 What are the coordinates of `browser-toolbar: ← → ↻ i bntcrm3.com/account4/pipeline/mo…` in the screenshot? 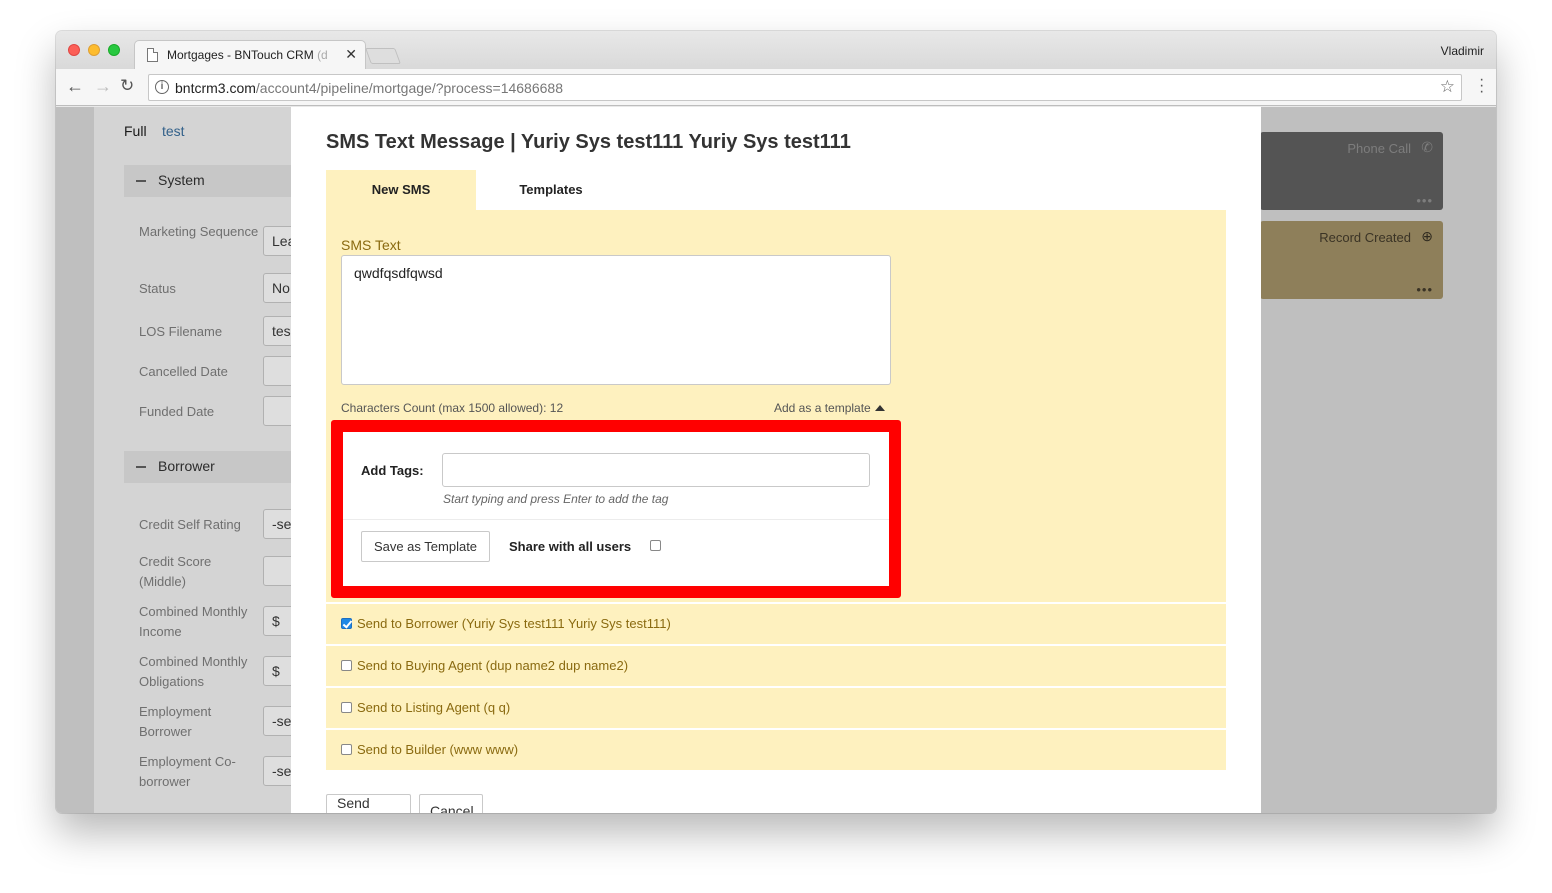 It's located at (776, 87).